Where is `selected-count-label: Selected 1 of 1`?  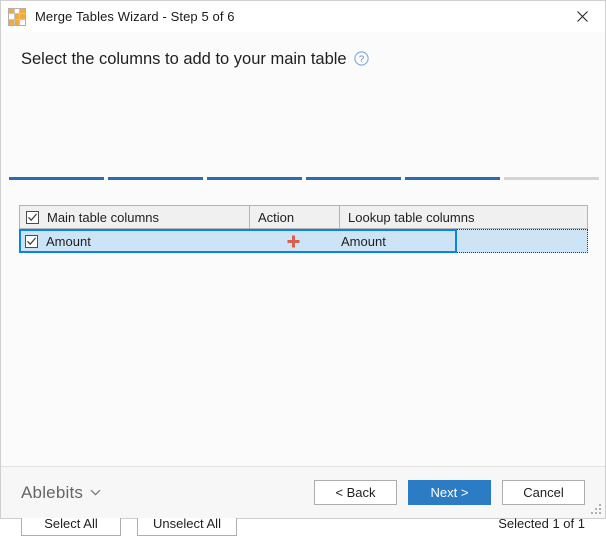 selected-count-label: Selected 1 of 1 is located at coordinates (541, 523).